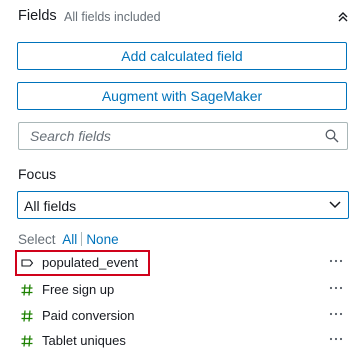 Image resolution: width=364 pixels, height=352 pixels. I want to click on select-all-link: All, so click(69, 239).